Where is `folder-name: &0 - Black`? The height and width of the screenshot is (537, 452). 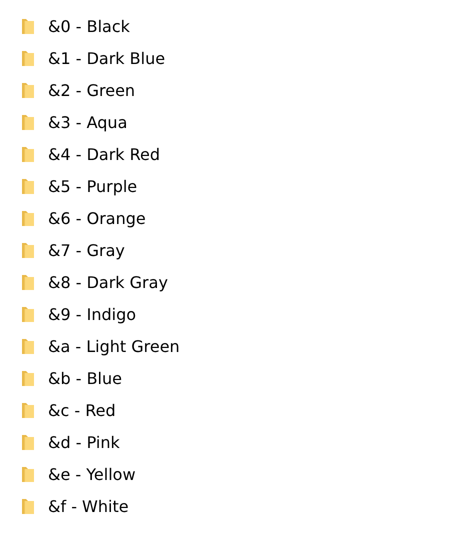
folder-name: &0 - Black is located at coordinates (89, 26).